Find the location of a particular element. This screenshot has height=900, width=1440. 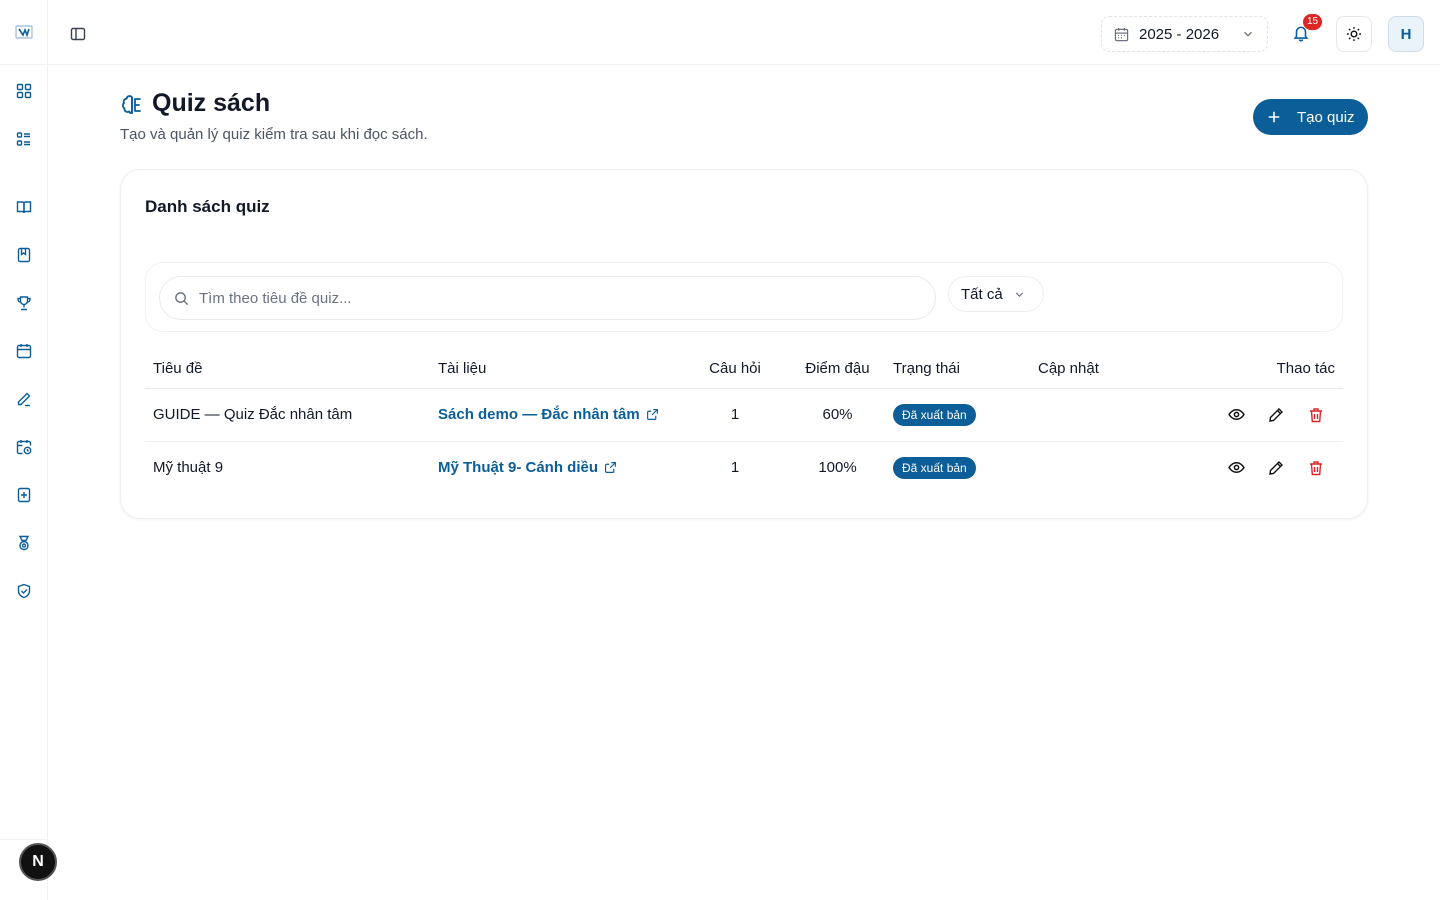

create-quiz-button: Tạo quiz is located at coordinates (1310, 117).